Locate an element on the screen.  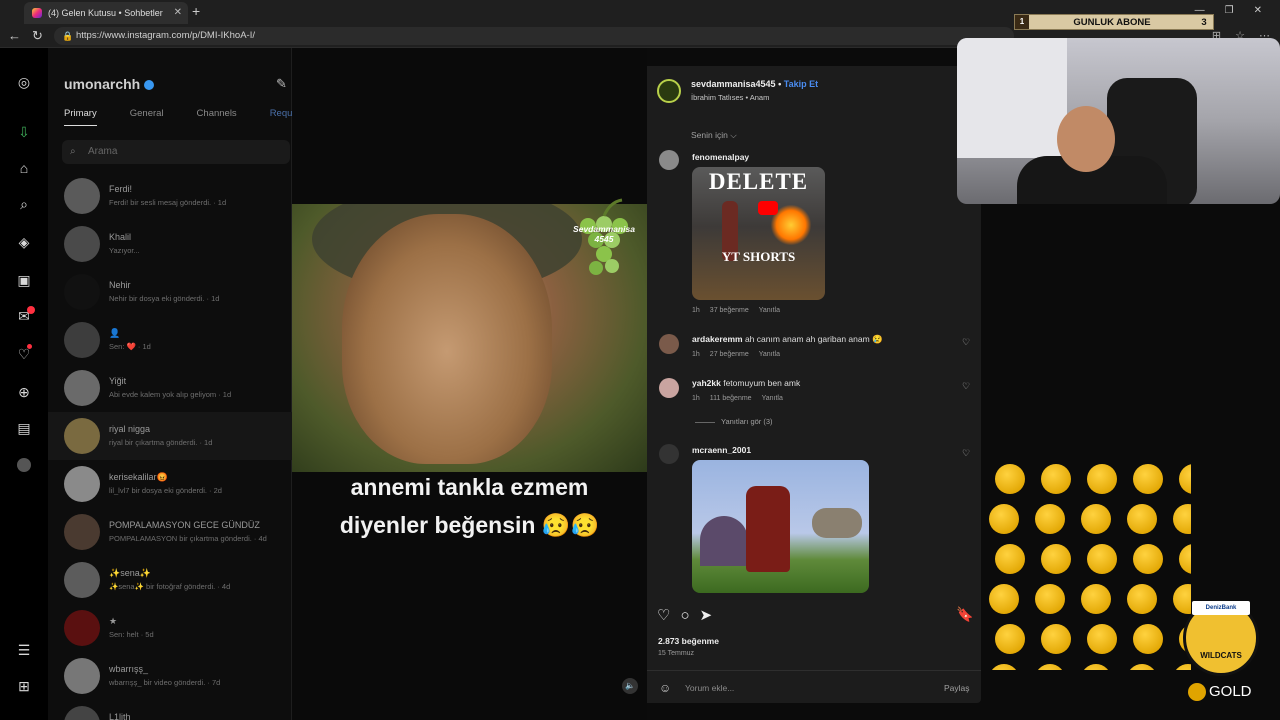
comment-bubble-icon: ○ is located at coordinates (684, 615).